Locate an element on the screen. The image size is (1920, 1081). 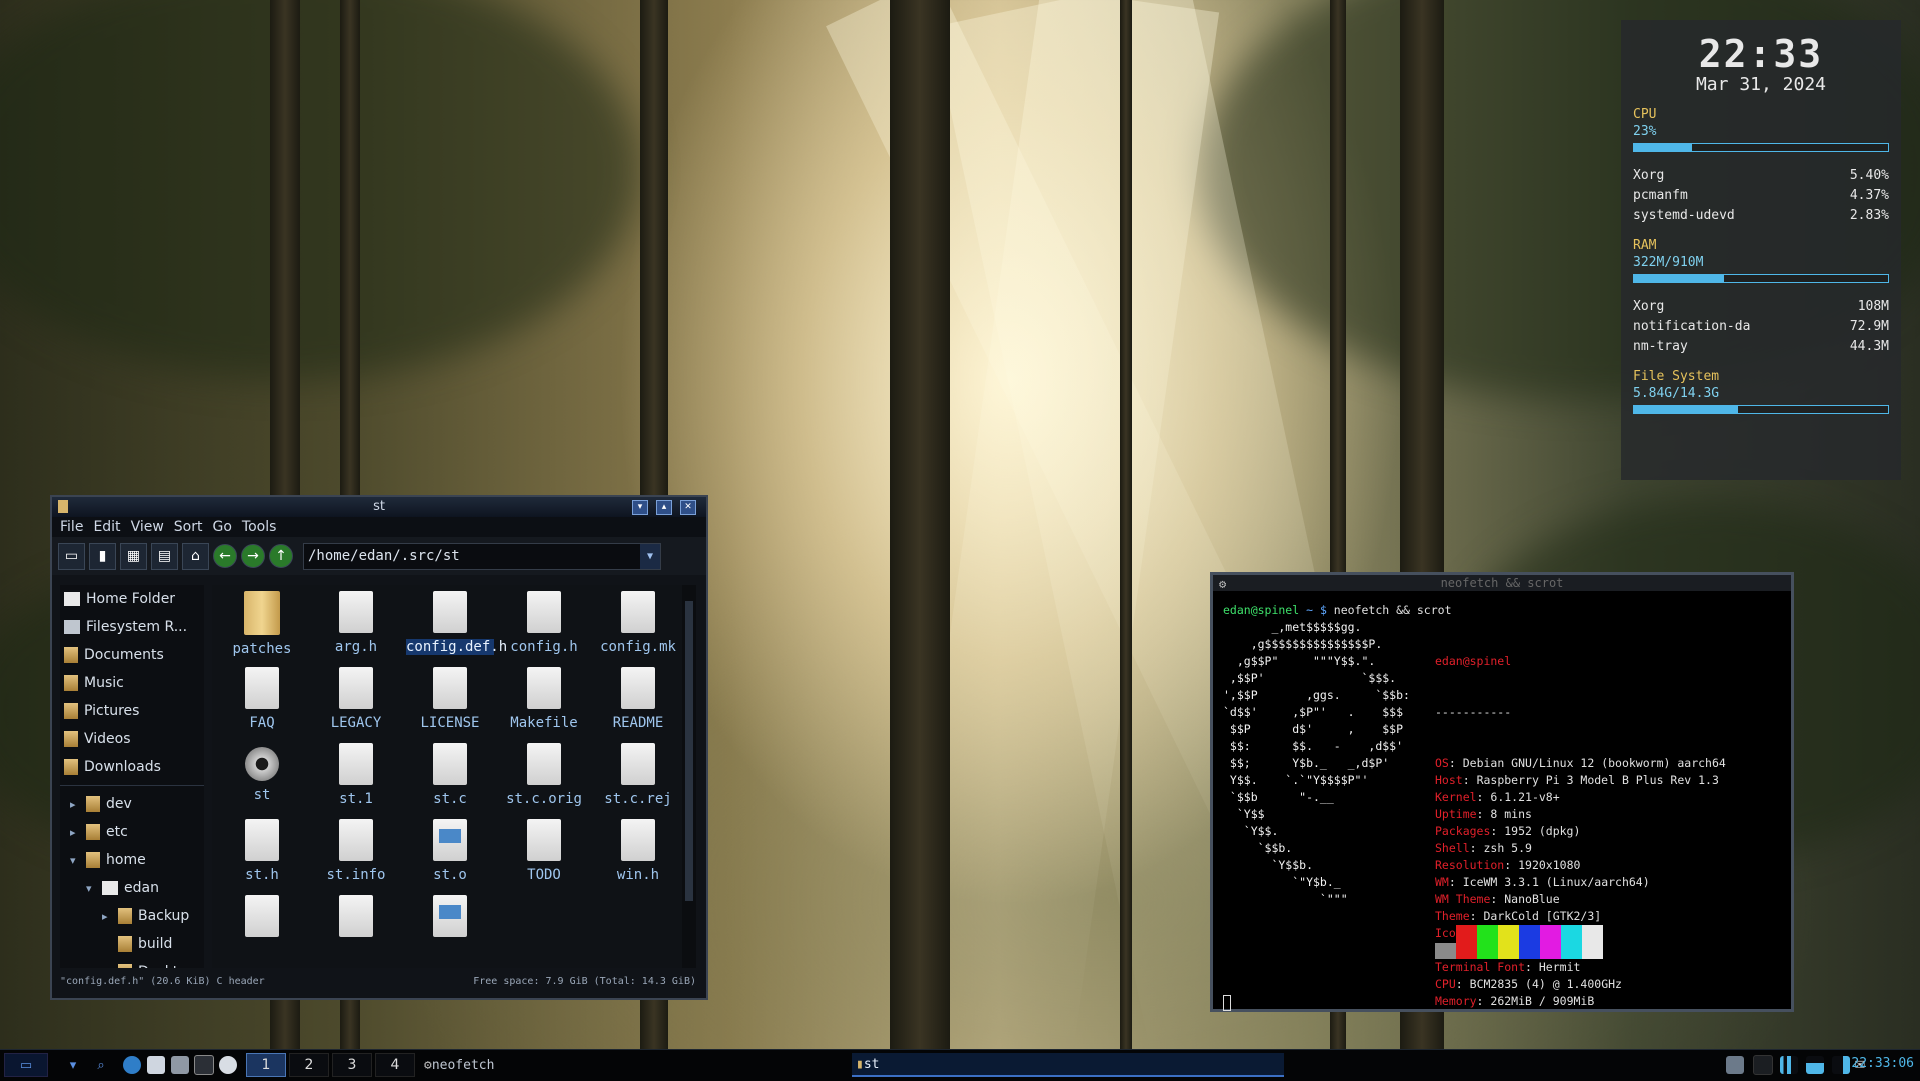
tree-item: ▸ etc is located at coordinates (132, 832).